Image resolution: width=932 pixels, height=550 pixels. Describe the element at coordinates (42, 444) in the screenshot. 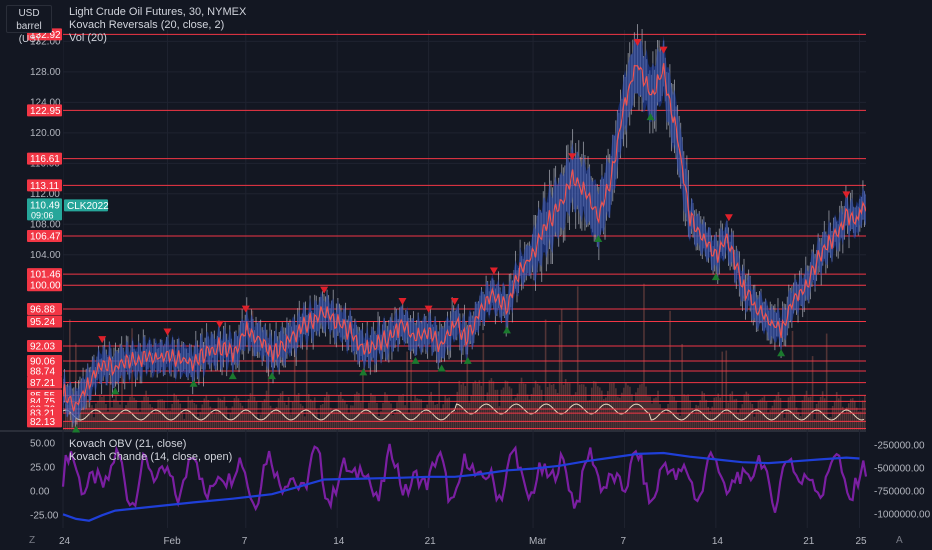

I see `pane-y-tick-left: 50.00` at that location.